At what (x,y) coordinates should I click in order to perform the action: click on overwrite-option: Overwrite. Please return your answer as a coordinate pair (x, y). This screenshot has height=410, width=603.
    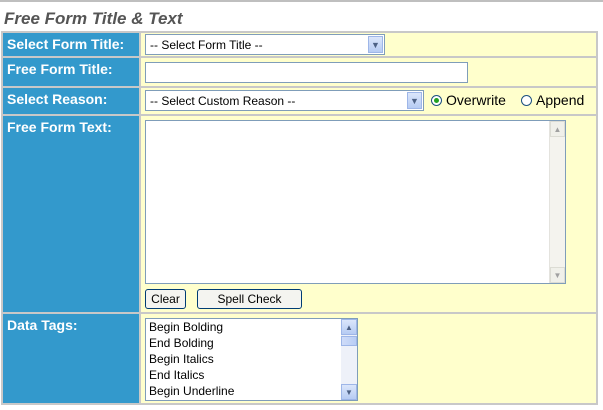
    Looking at the image, I should click on (468, 100).